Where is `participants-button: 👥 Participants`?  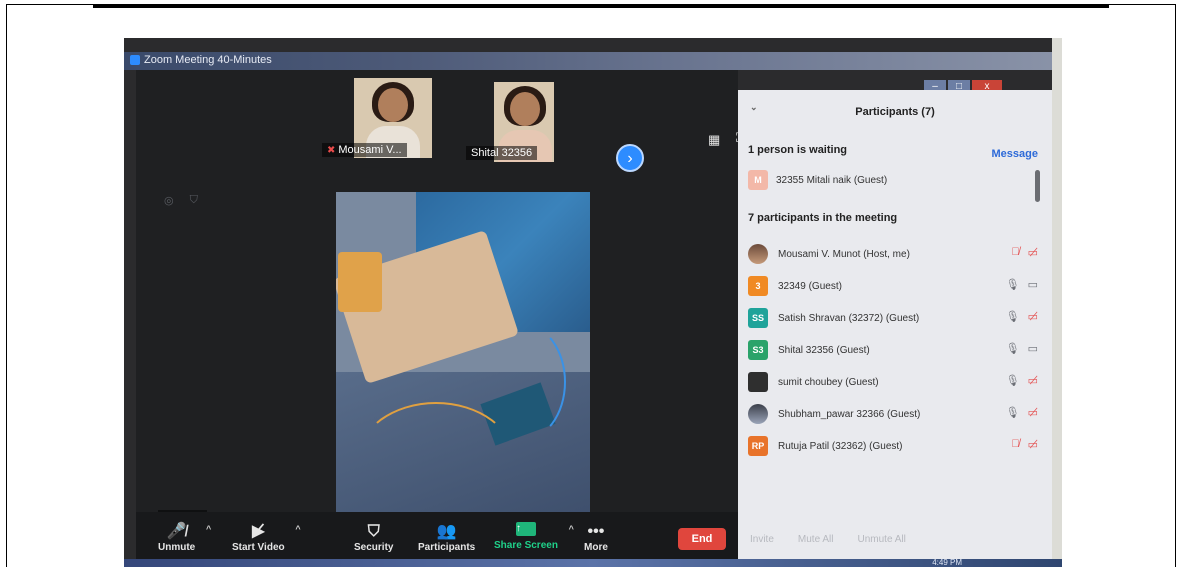
participants-button: 👥 Participants is located at coordinates (446, 537).